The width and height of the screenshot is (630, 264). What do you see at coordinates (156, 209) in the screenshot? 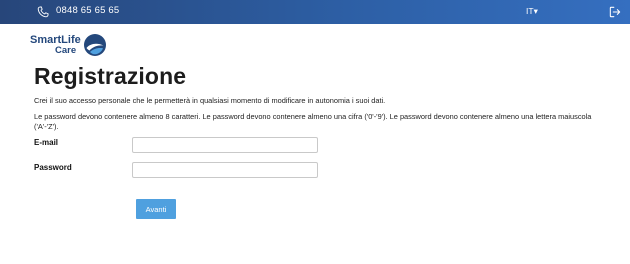
I see `avanti-button: Avanti` at bounding box center [156, 209].